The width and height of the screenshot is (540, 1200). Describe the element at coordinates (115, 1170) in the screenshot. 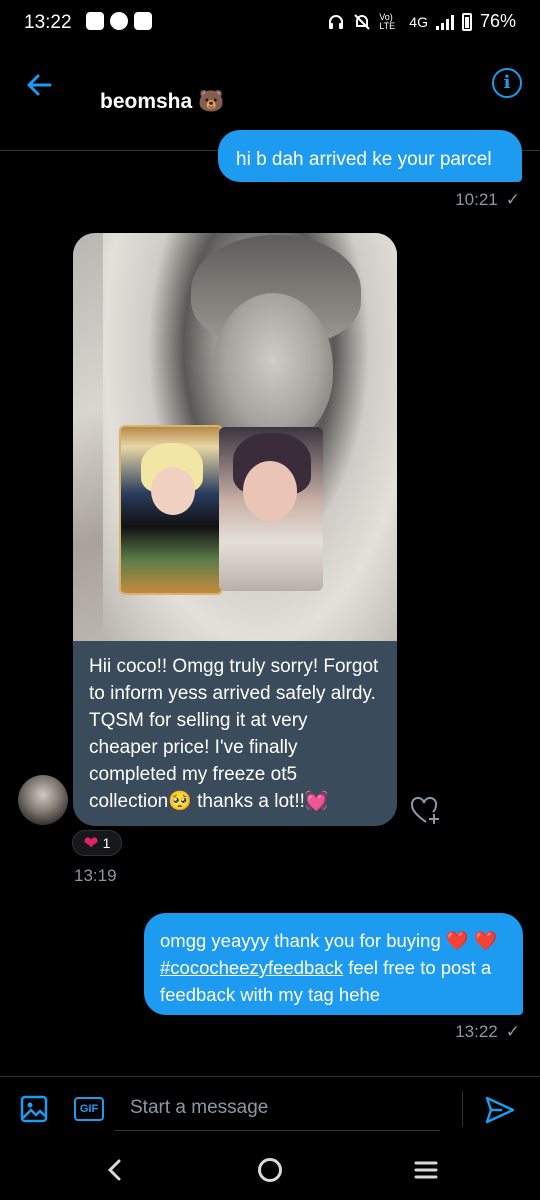

I see `back-chevron-icon` at that location.